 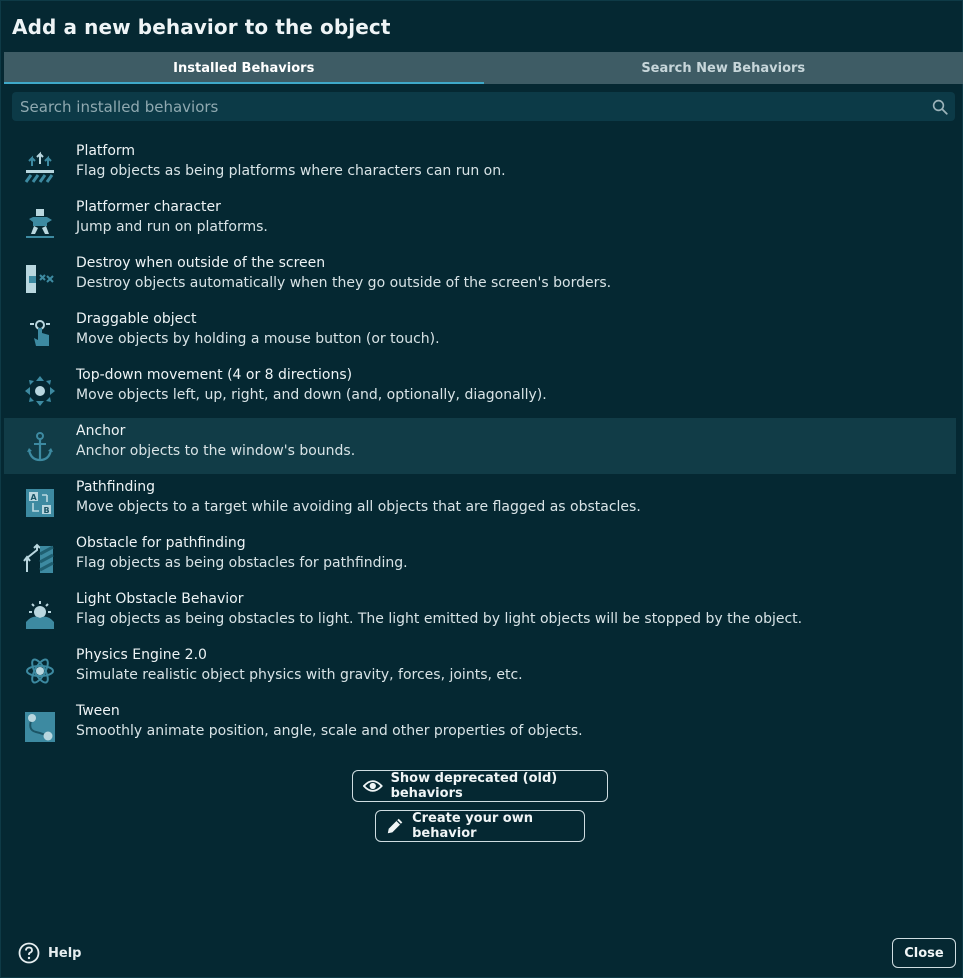 I want to click on anchor-icon, so click(x=40, y=447).